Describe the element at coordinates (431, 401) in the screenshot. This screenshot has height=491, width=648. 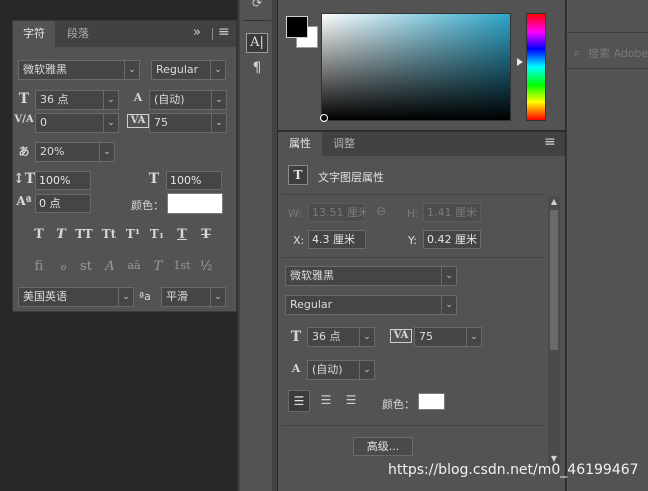
I see `prop-text-color-swatch` at that location.